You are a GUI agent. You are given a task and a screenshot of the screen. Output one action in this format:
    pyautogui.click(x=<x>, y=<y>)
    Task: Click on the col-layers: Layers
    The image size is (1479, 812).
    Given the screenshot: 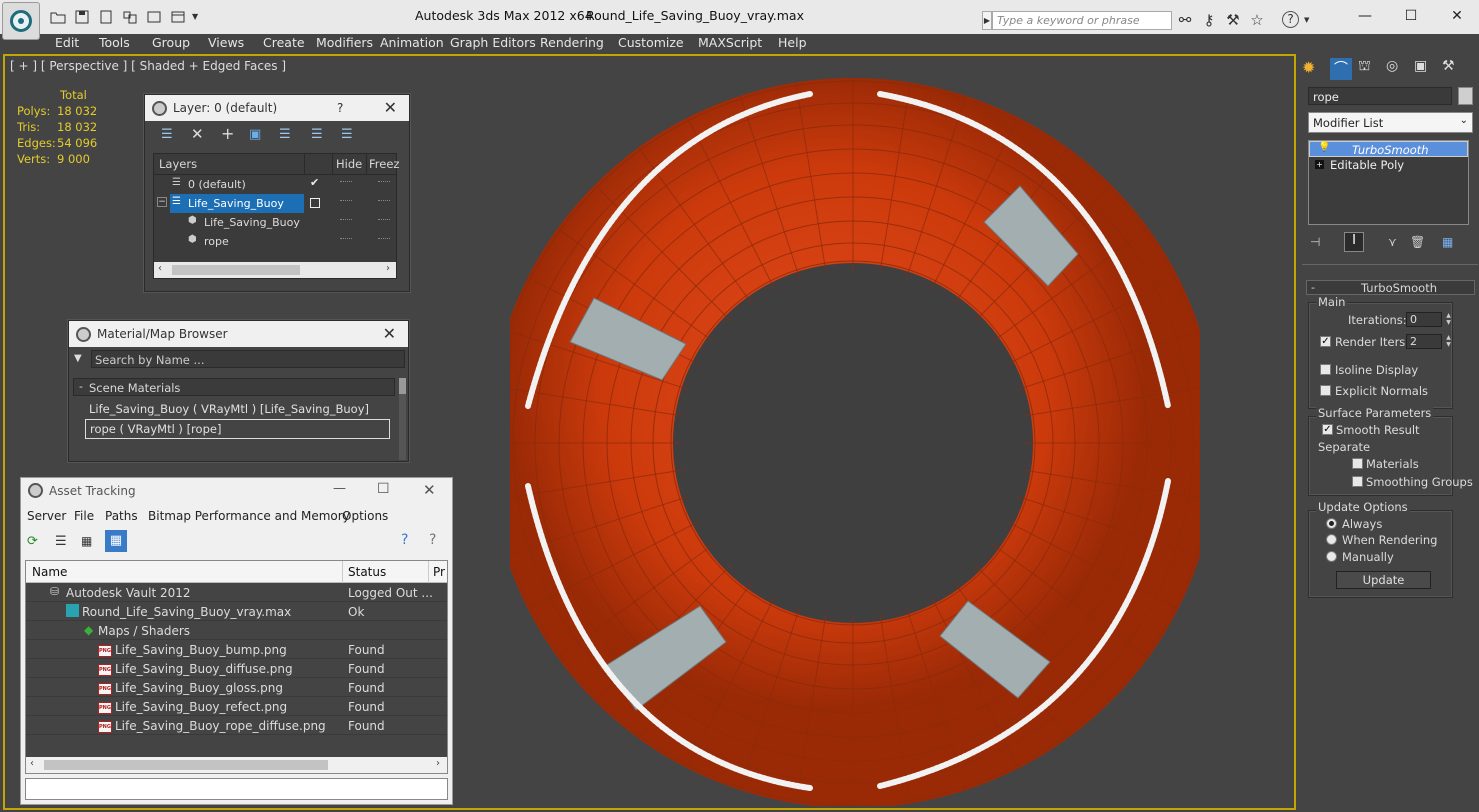 What is the action you would take?
    pyautogui.click(x=178, y=164)
    